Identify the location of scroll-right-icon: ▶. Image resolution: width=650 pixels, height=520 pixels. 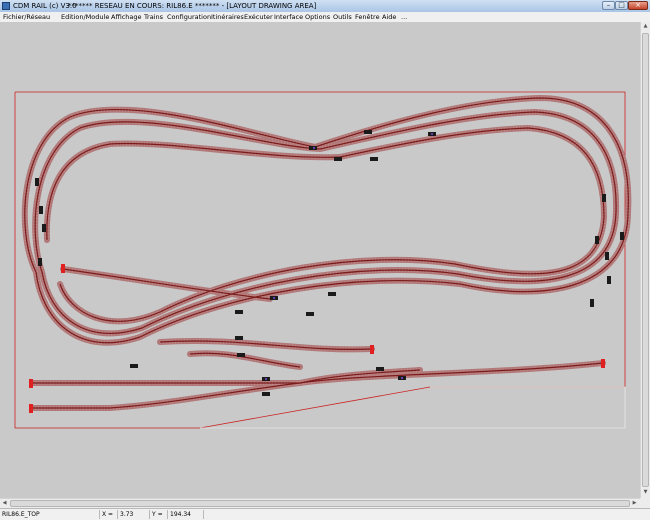
(634, 503).